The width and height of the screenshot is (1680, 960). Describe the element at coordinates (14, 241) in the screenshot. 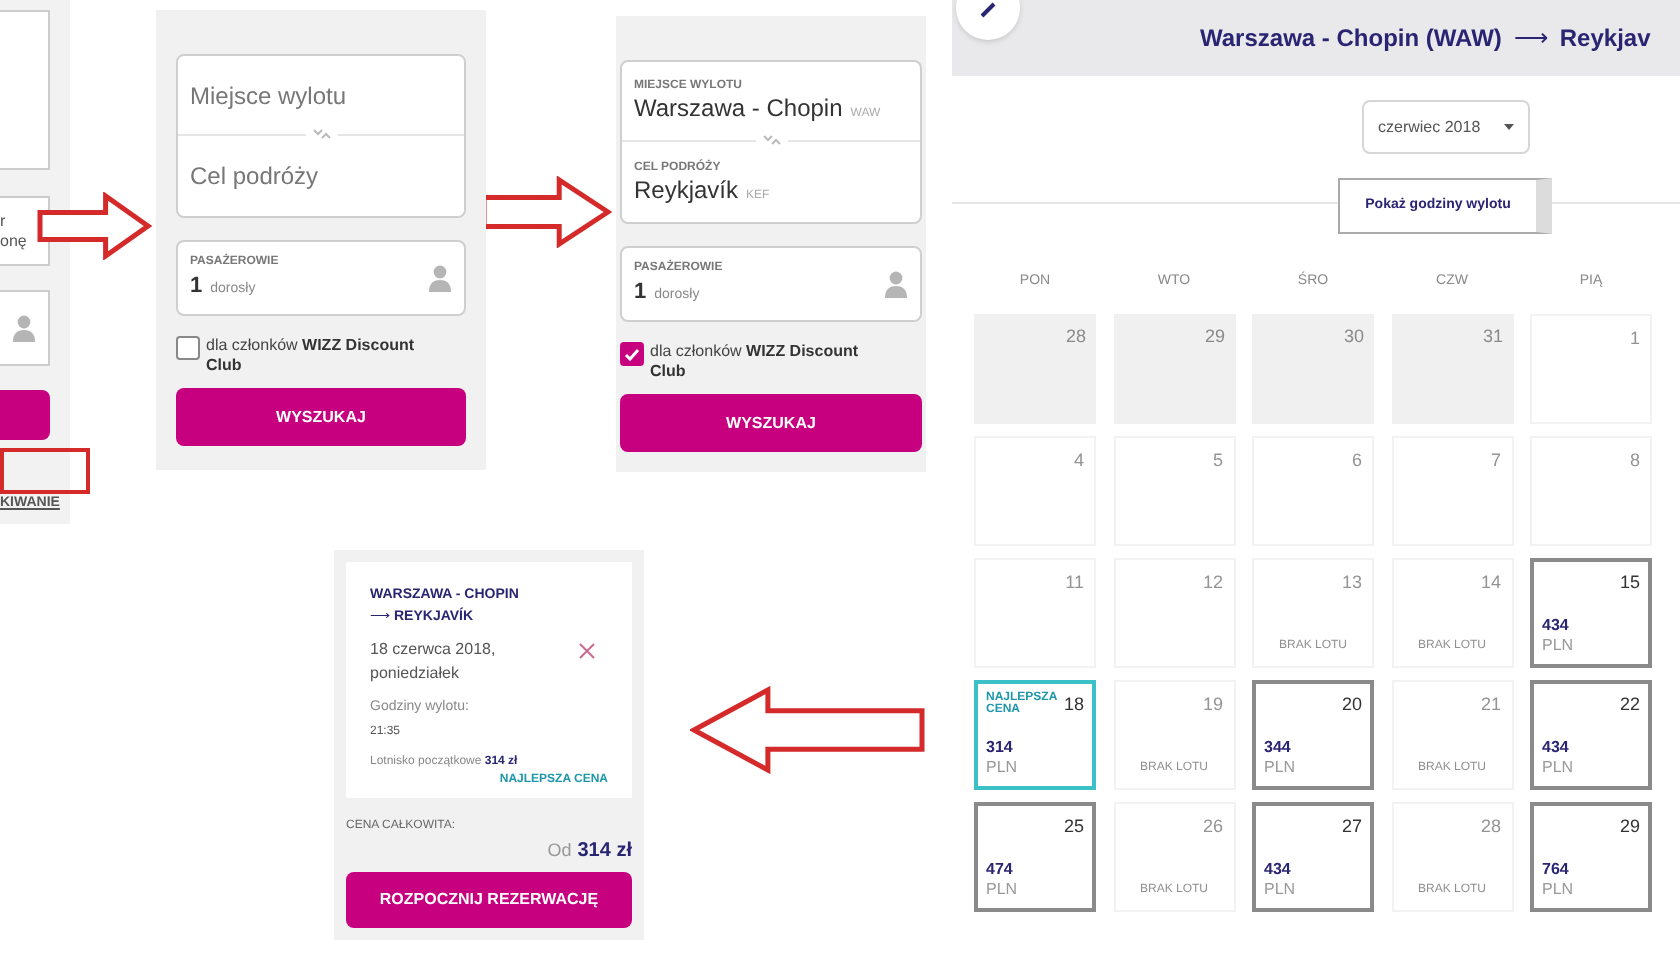

I see `field-text: onę` at that location.